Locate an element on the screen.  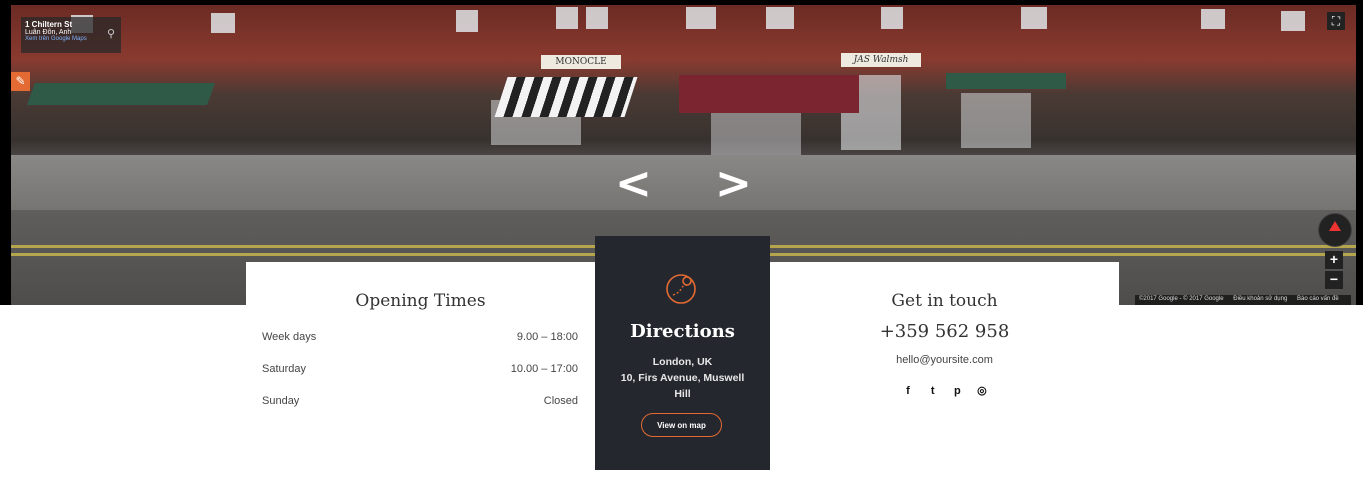
map-location-icon is located at coordinates (681, 289).